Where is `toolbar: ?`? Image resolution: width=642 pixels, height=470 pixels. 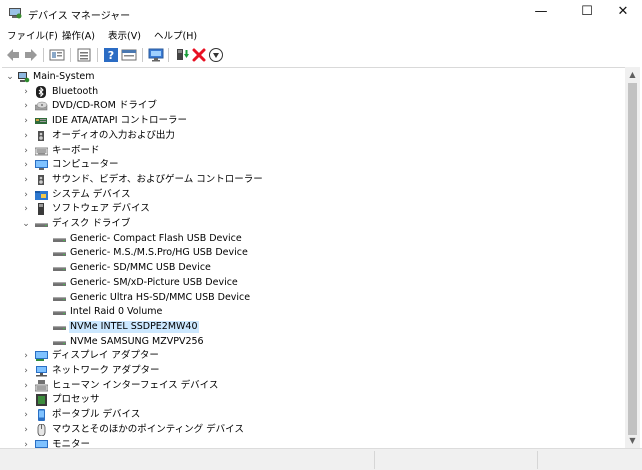
toolbar: ? is located at coordinates (321, 55).